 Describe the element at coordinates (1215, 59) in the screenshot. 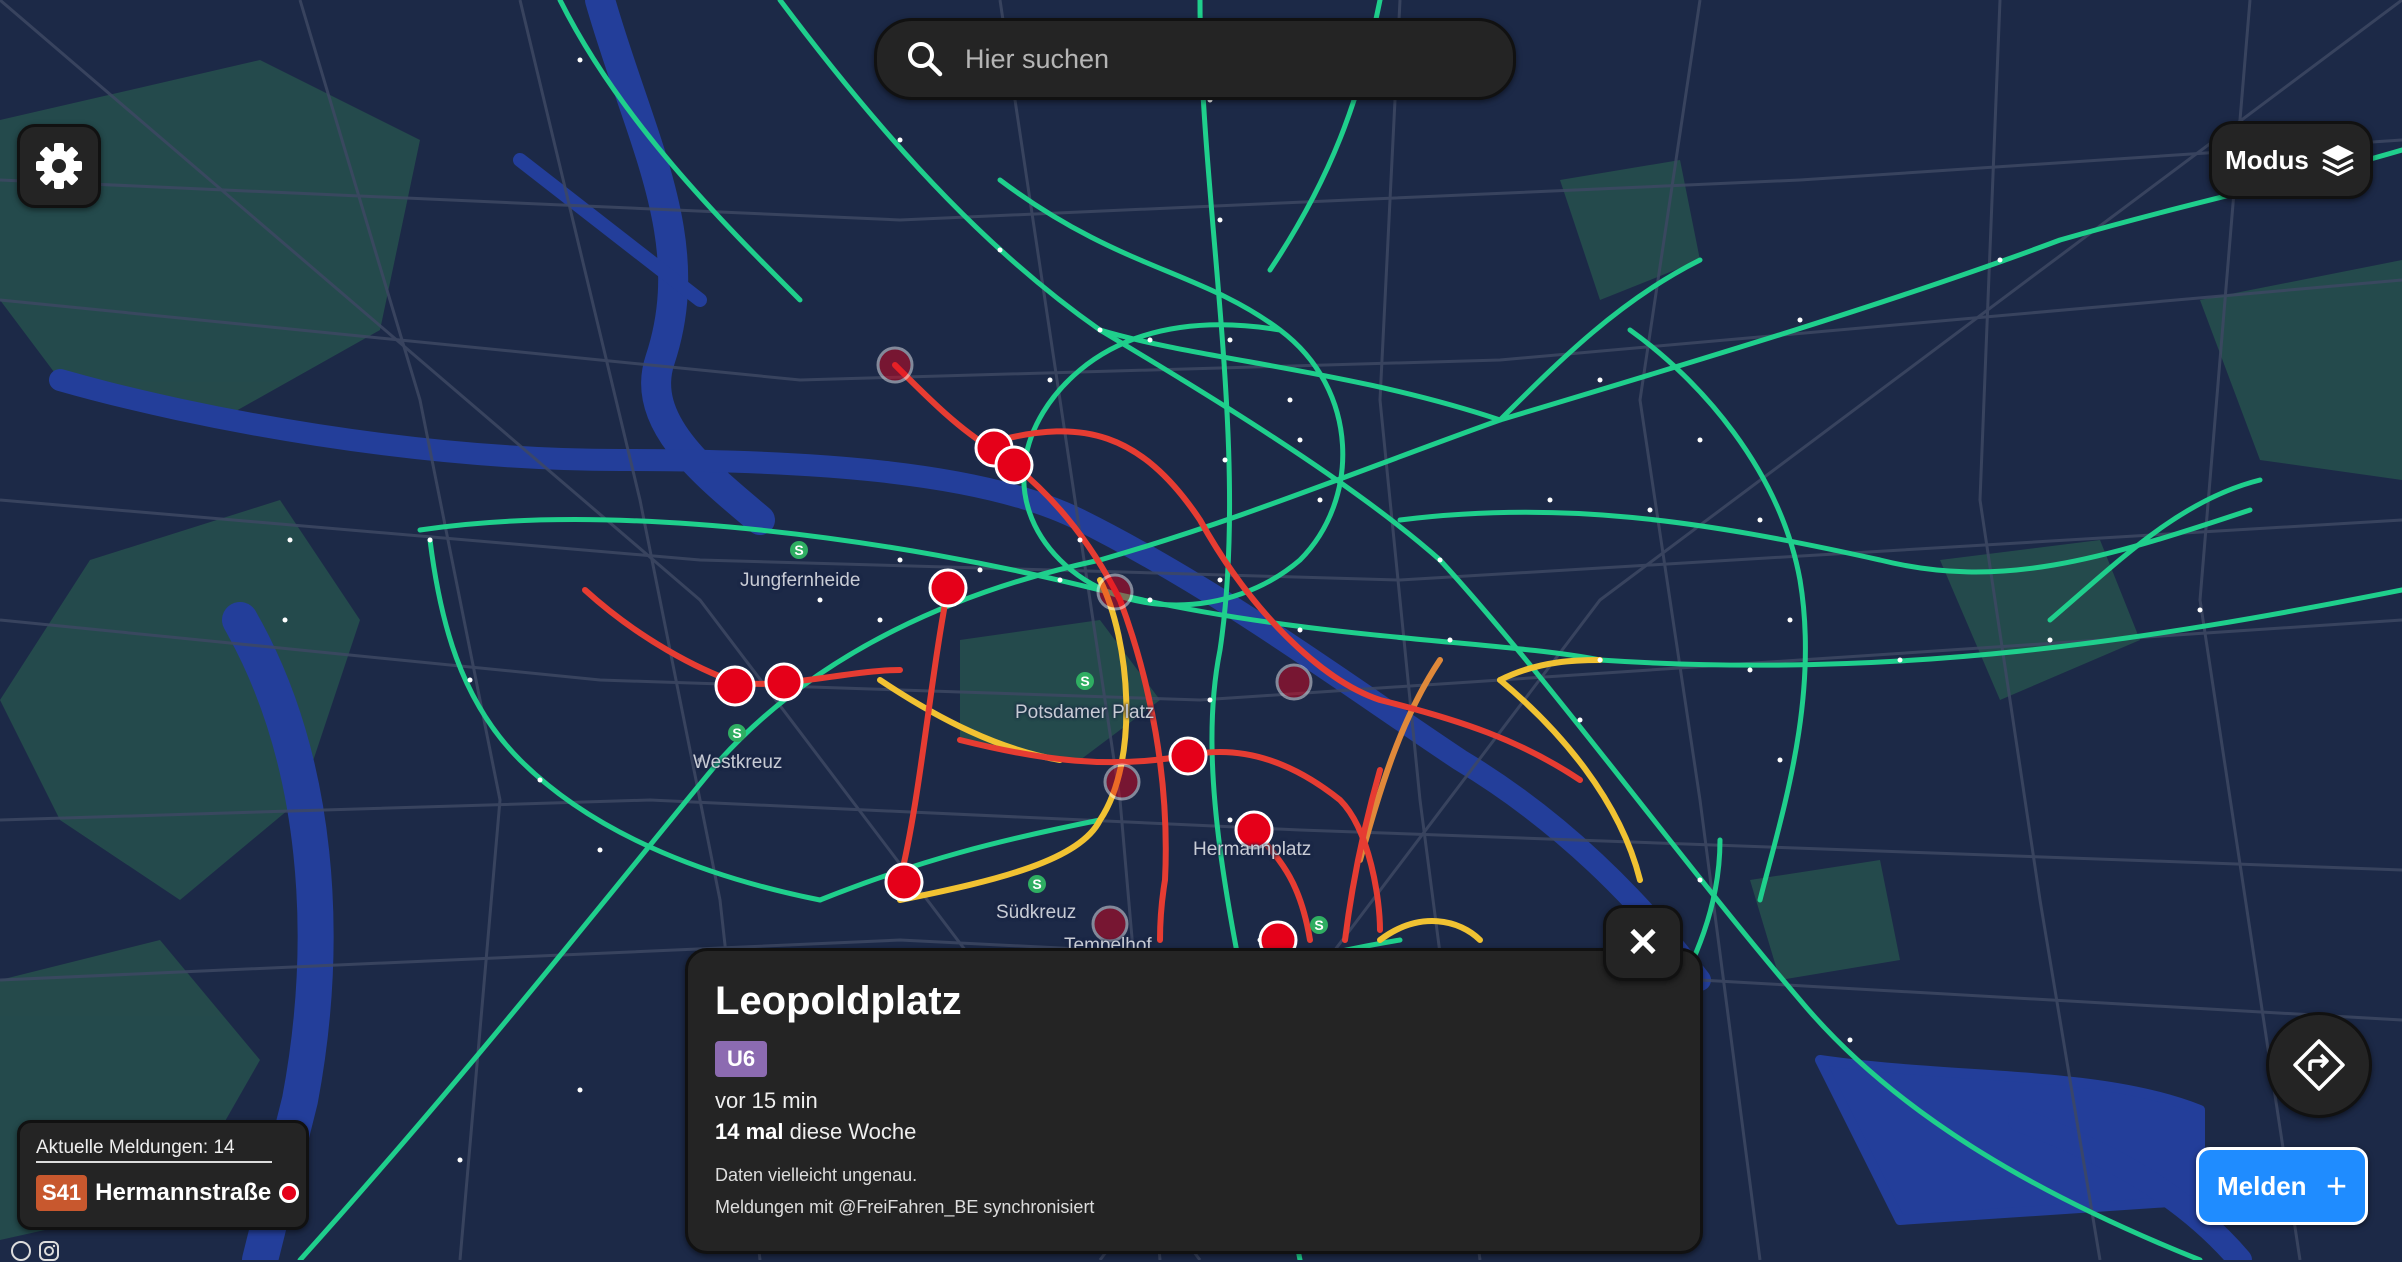

I see `search-input` at that location.